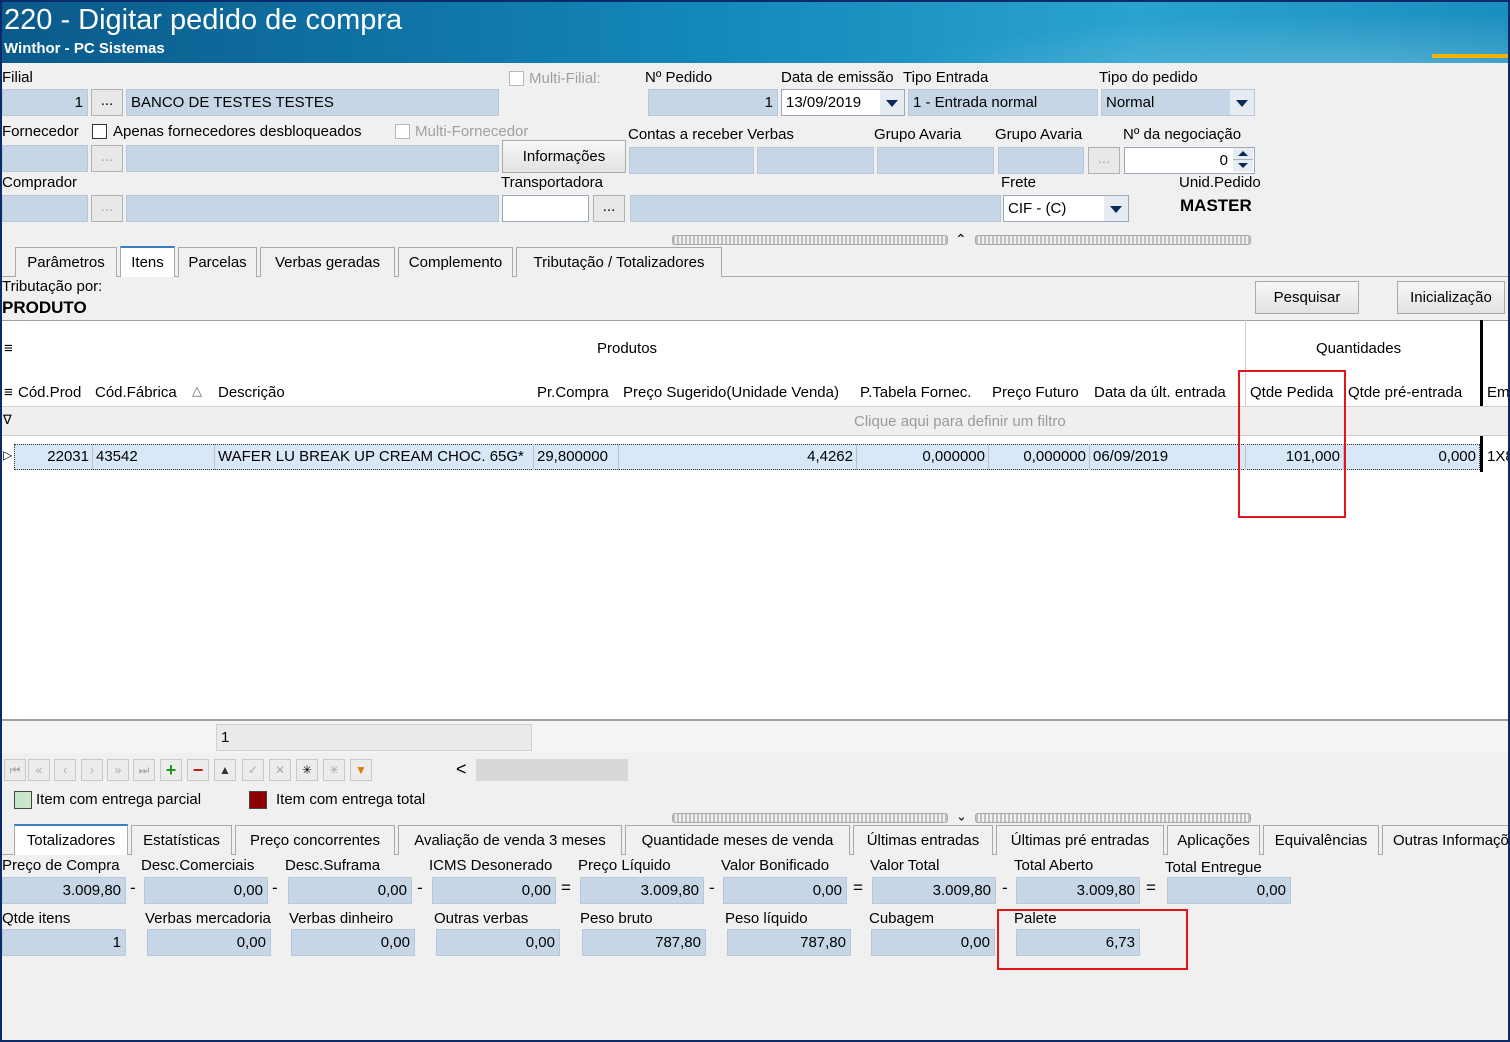 The image size is (1510, 1042). Describe the element at coordinates (1164, 457) in the screenshot. I see `cell-data-ult-entrada: 06/09/2019` at that location.